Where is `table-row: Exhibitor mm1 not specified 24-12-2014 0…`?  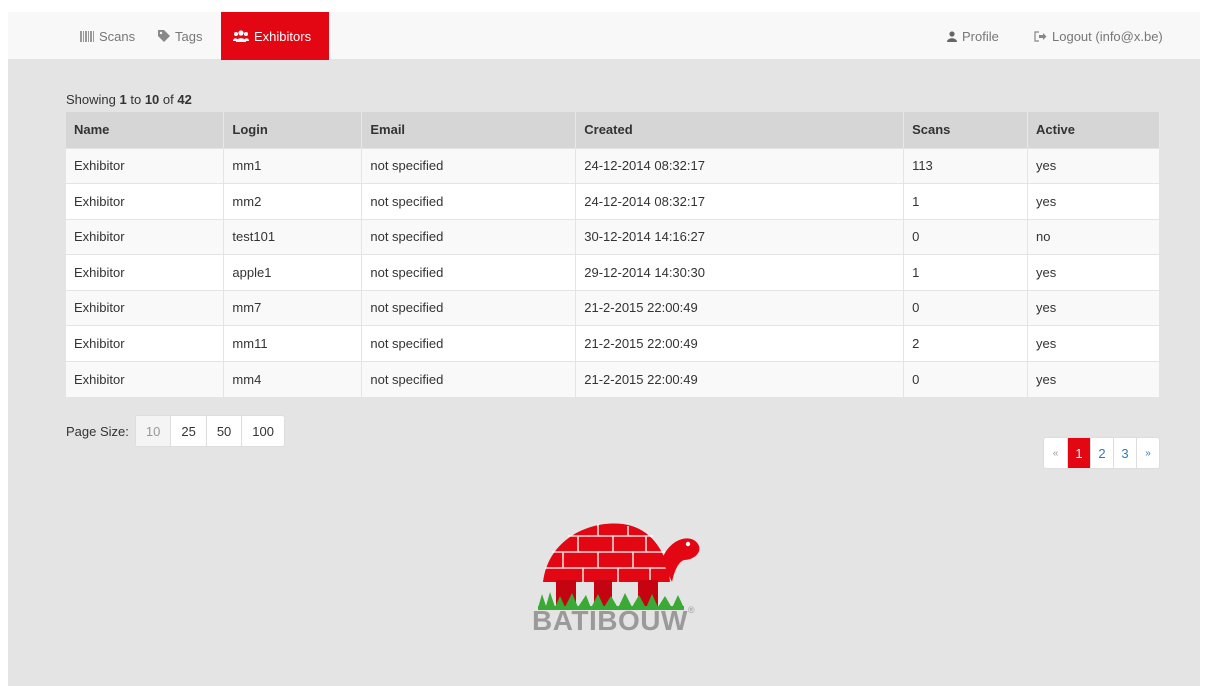 table-row: Exhibitor mm1 not specified 24-12-2014 0… is located at coordinates (613, 165).